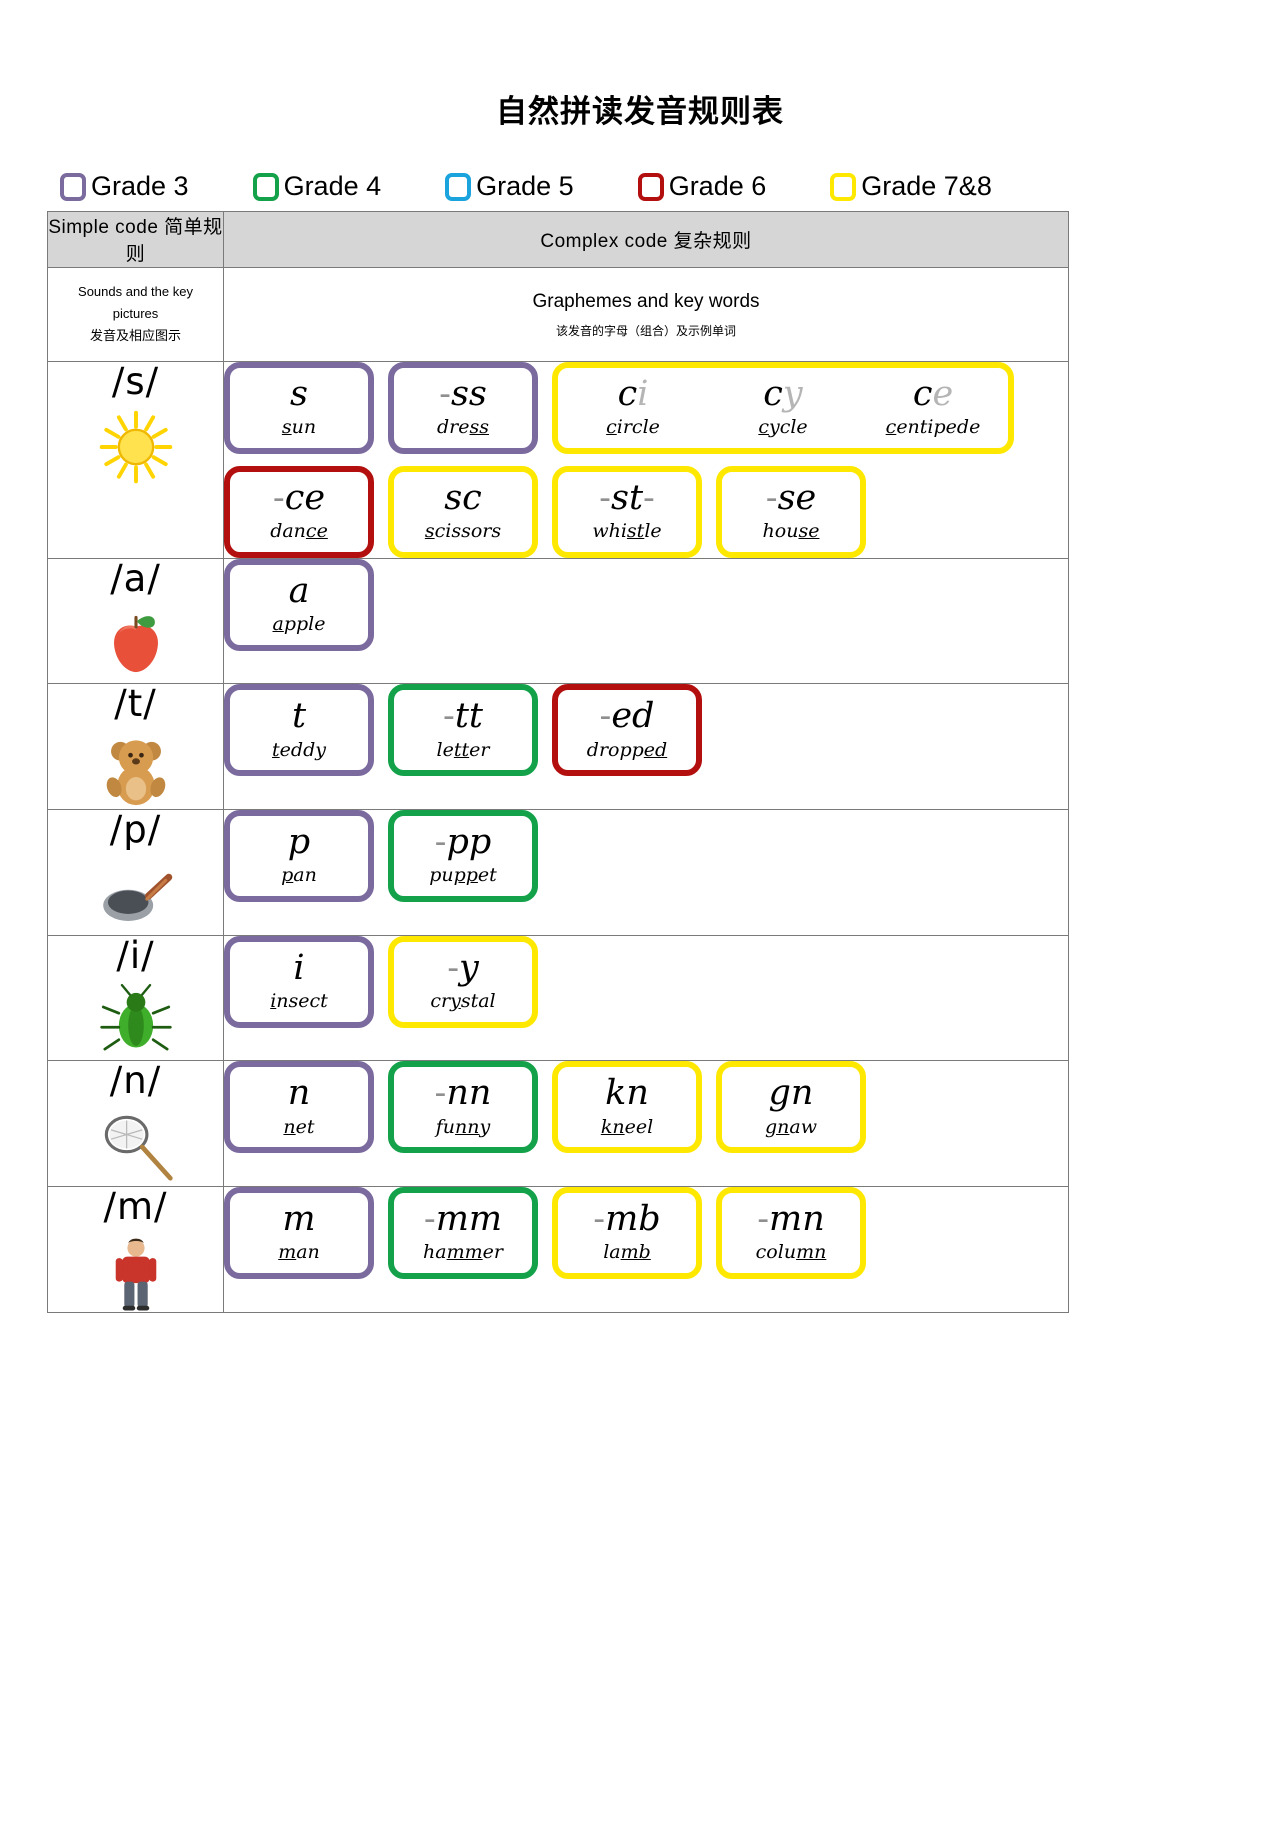 The width and height of the screenshot is (1280, 1830). I want to click on grapheme-box: ci circle cy cycle ce centipede, so click(783, 407).